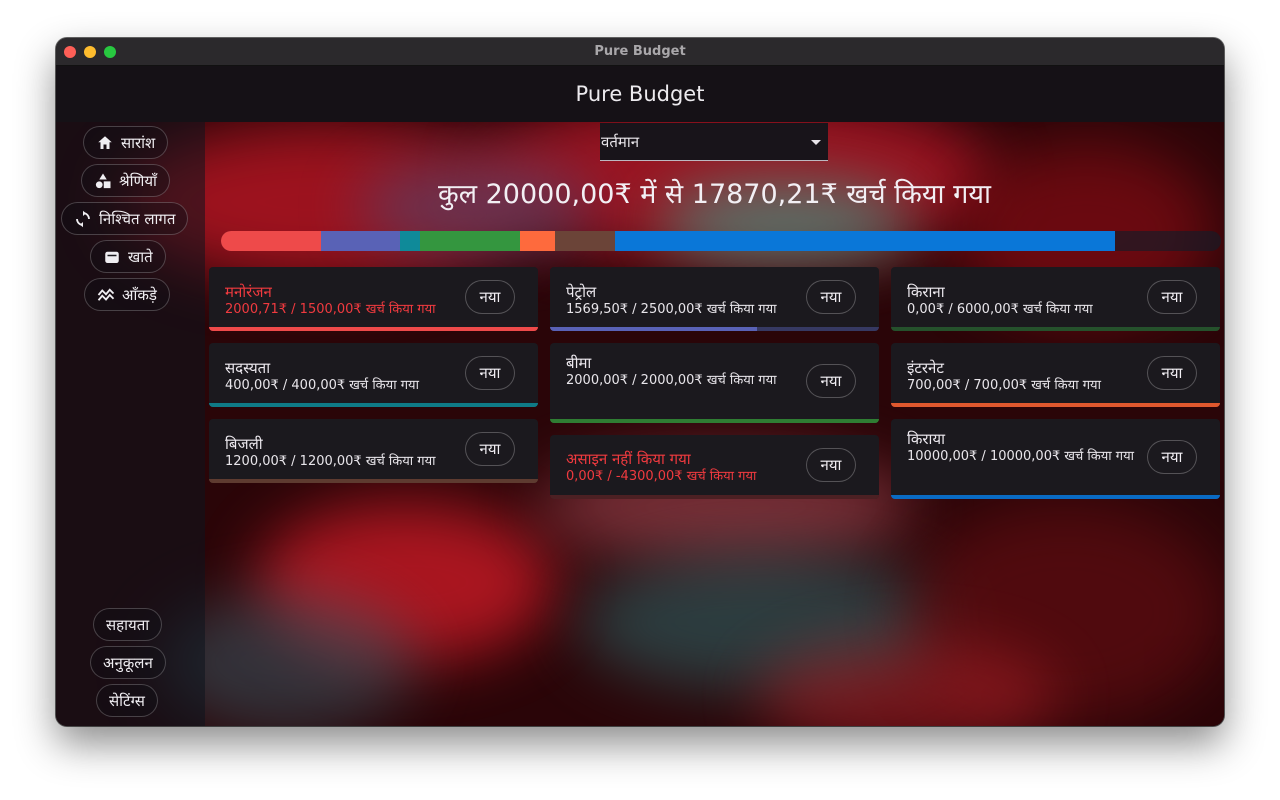 This screenshot has width=1280, height=800. I want to click on nav-categories-label: श्रेणियाँ, so click(138, 180).